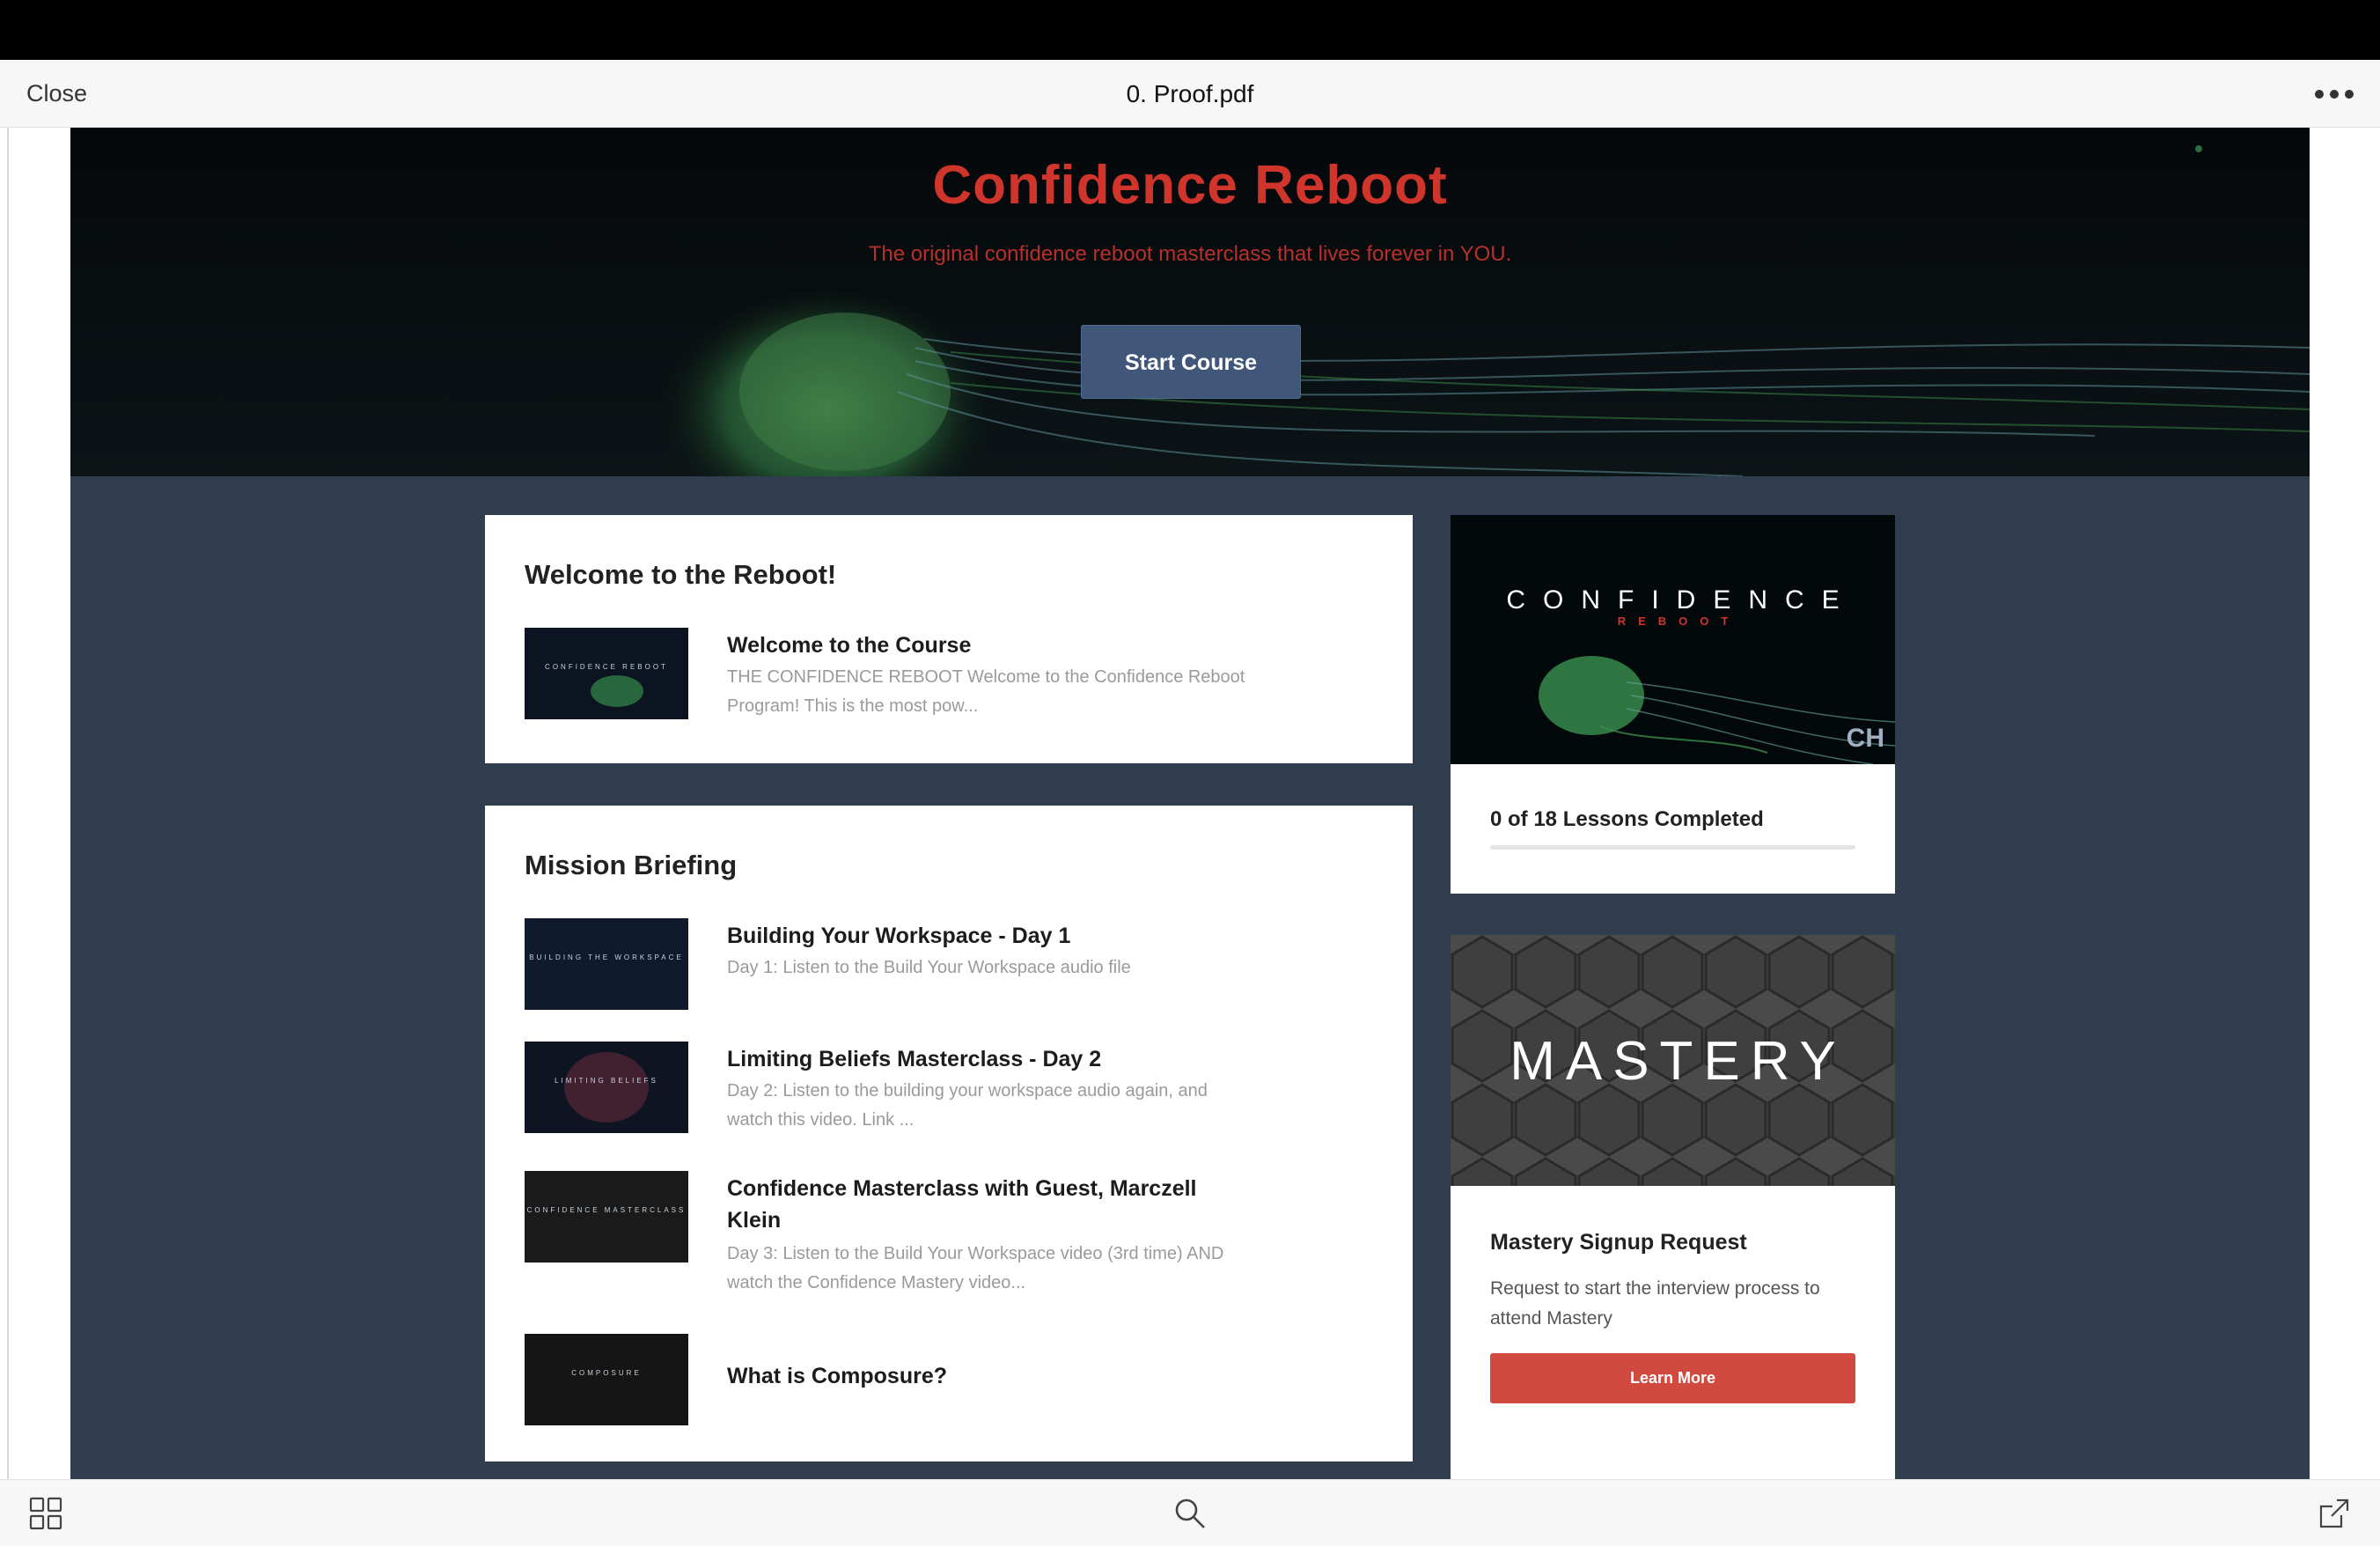  What do you see at coordinates (631, 865) in the screenshot?
I see `section-title: Mission Briefing` at bounding box center [631, 865].